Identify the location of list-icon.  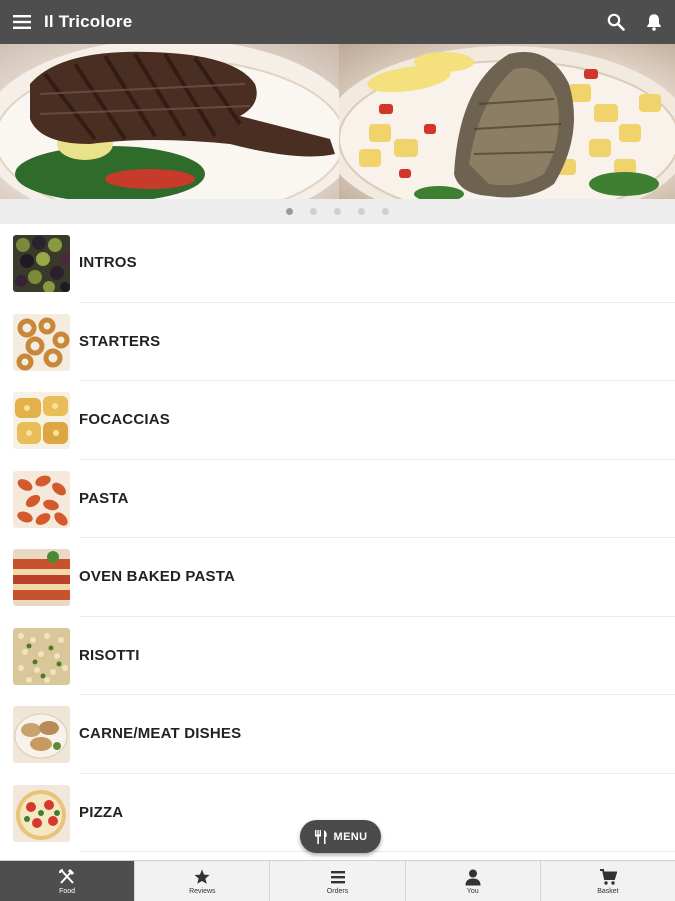
(337, 876).